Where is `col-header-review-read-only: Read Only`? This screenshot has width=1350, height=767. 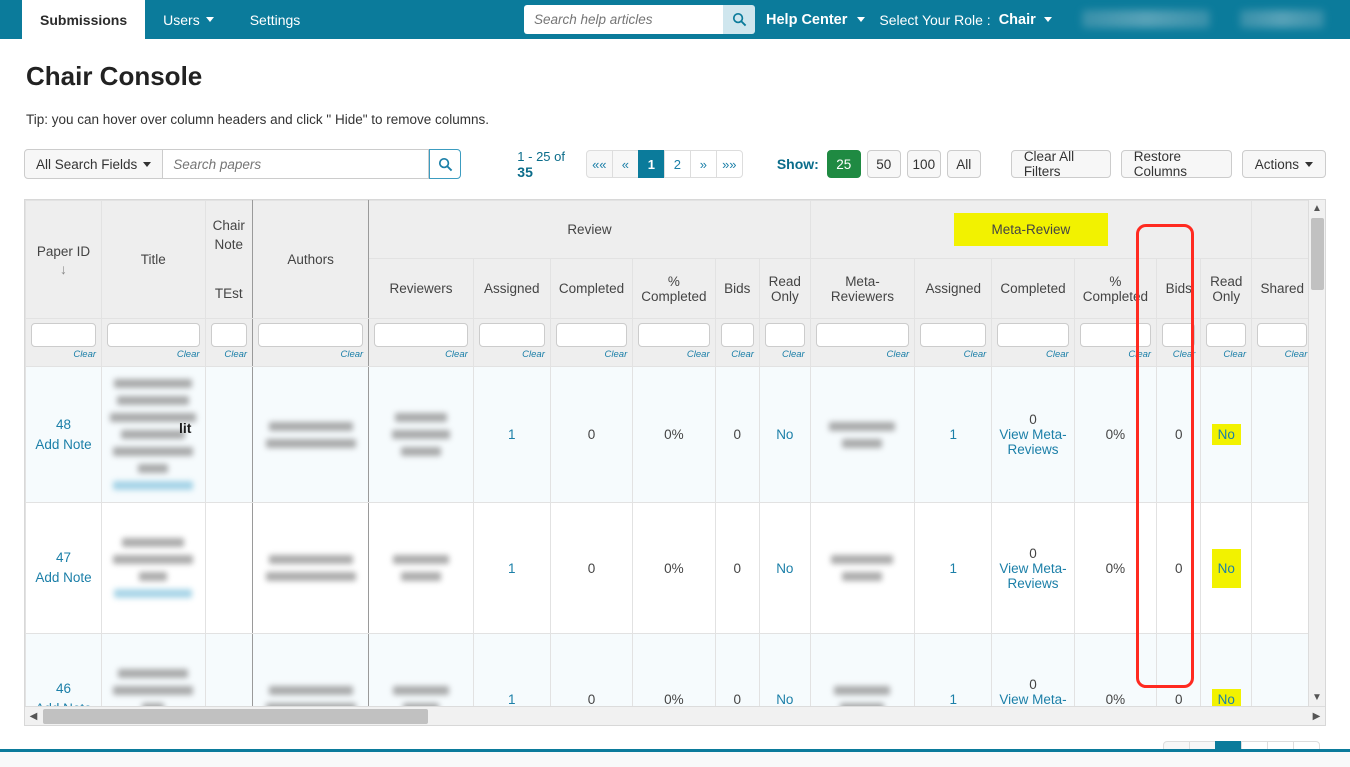 col-header-review-read-only: Read Only is located at coordinates (784, 288).